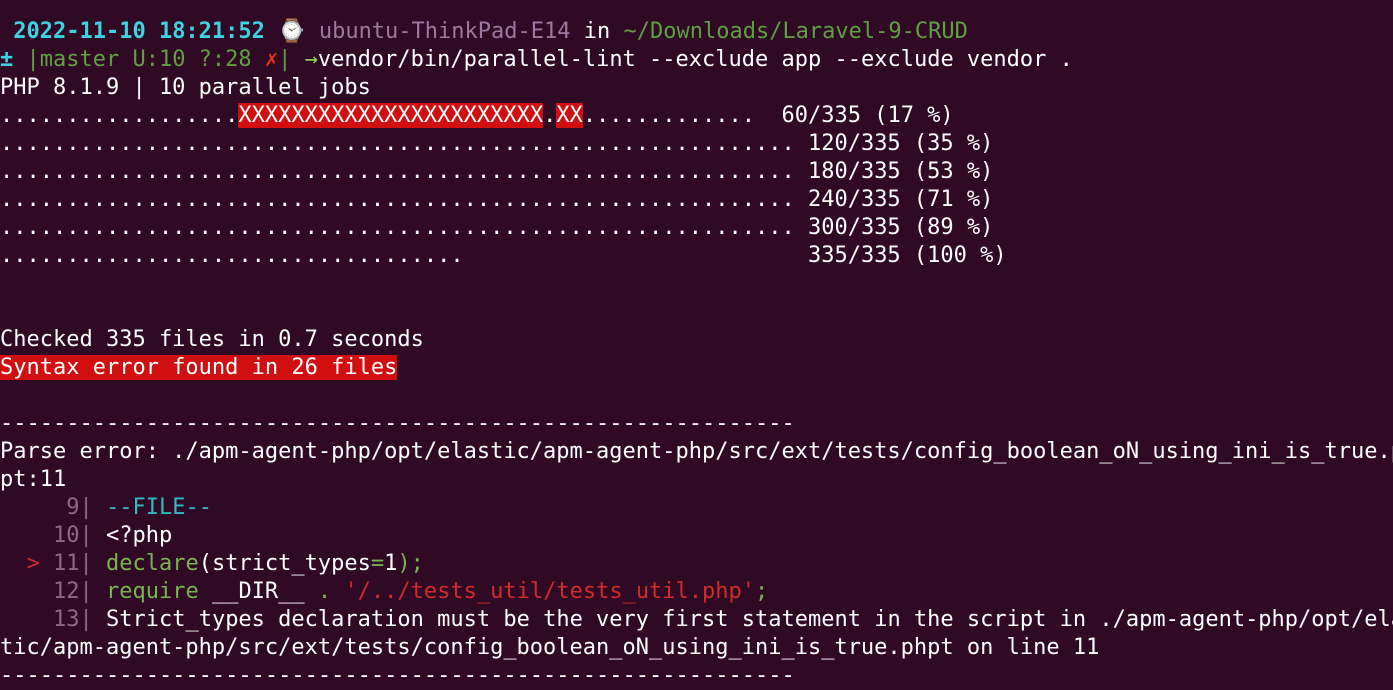 The height and width of the screenshot is (690, 1393). What do you see at coordinates (271, 59) in the screenshot?
I see `git-dirty-mark: ✗` at bounding box center [271, 59].